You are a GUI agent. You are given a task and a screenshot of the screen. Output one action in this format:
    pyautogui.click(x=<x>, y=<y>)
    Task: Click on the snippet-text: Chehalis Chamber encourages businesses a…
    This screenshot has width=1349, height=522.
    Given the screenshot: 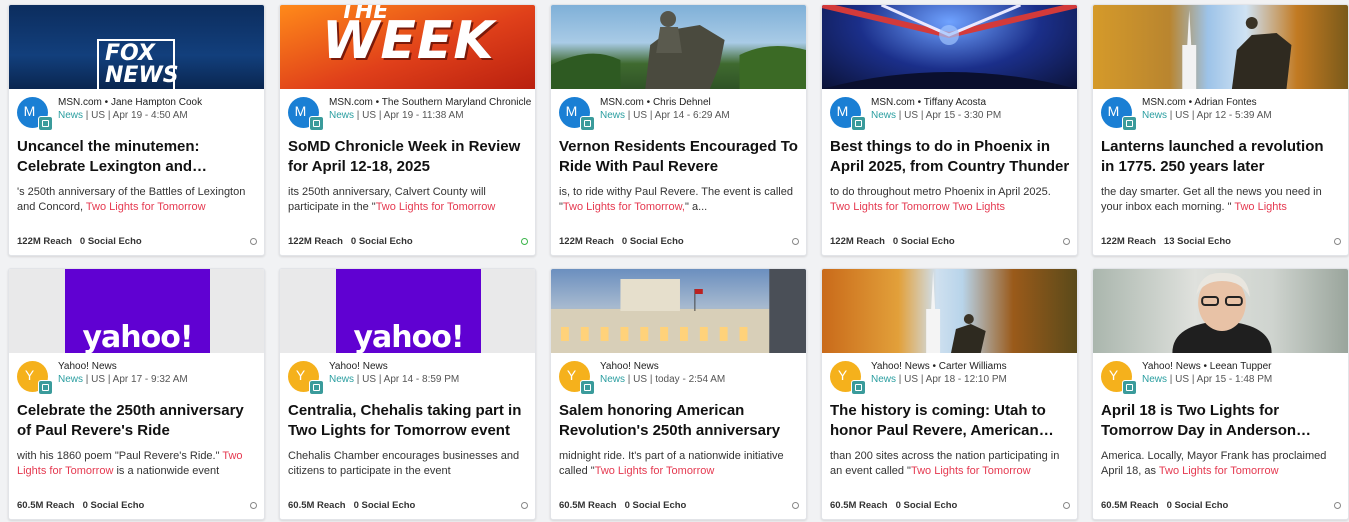 What is the action you would take?
    pyautogui.click(x=404, y=463)
    